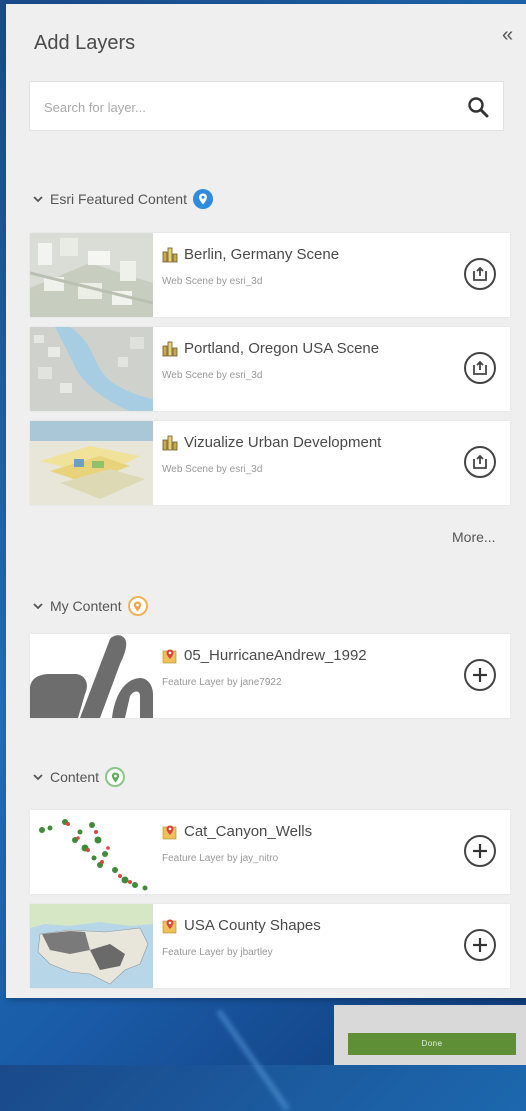 This screenshot has width=526, height=1111. I want to click on item-title-row: Berlin, Germany Scene, so click(250, 254).